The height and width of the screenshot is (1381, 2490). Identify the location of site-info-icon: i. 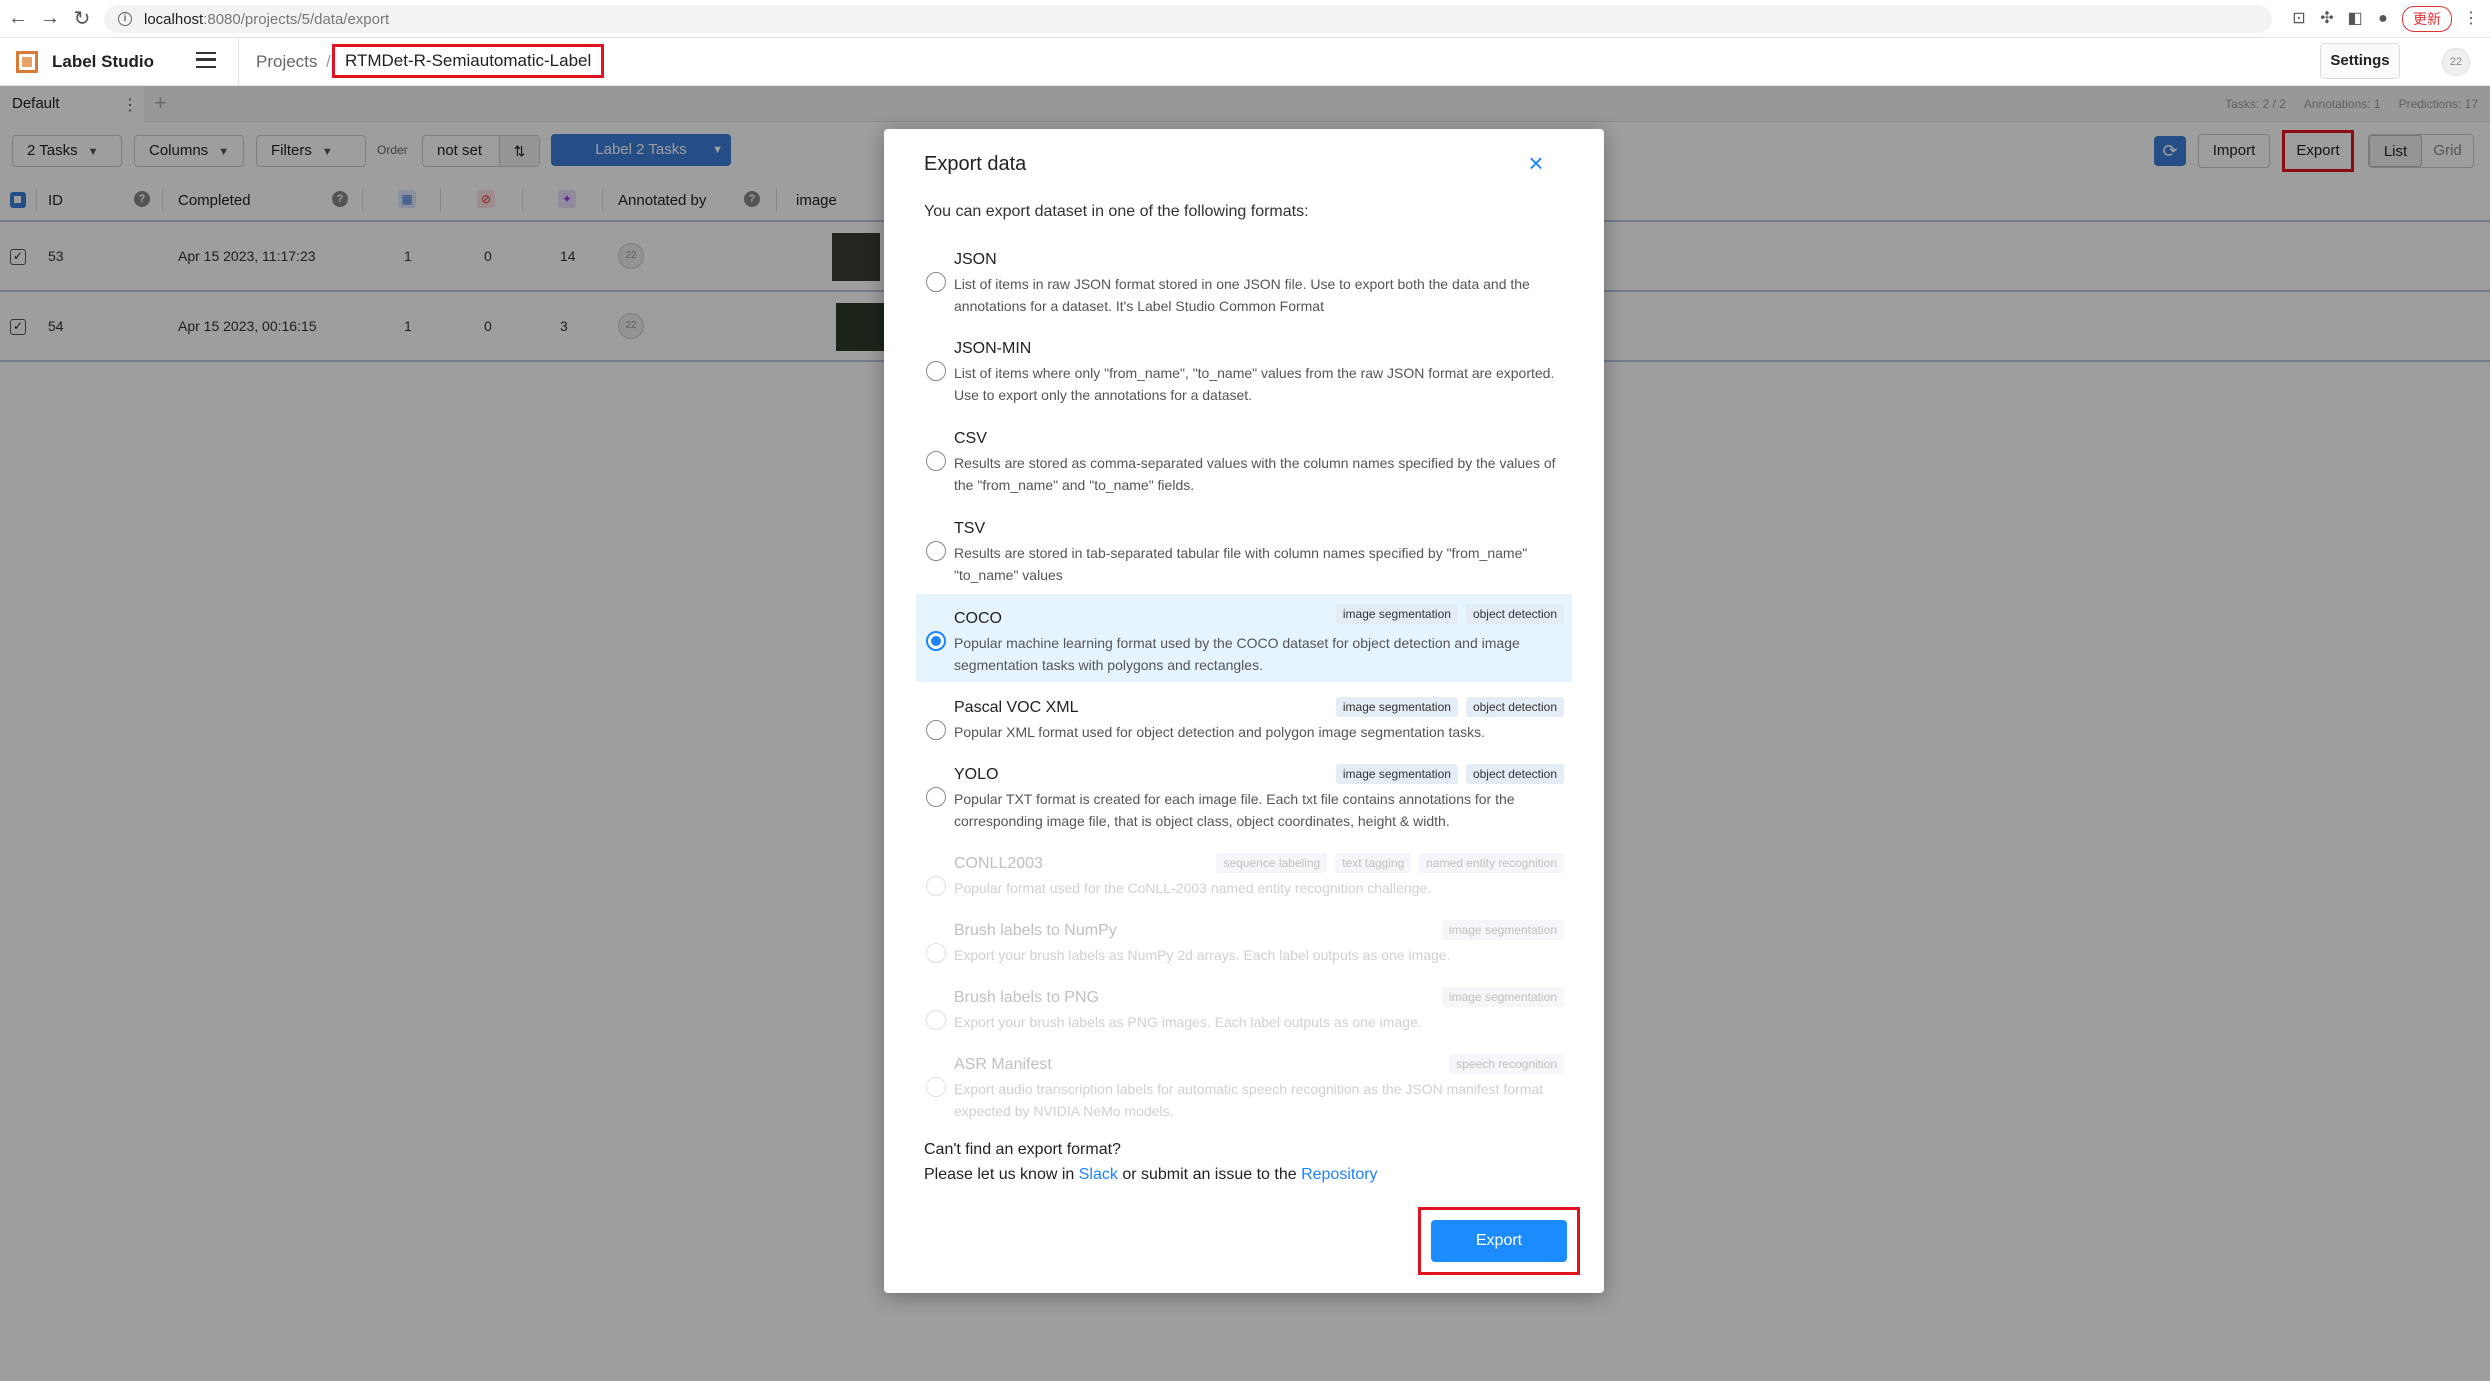
(125, 19).